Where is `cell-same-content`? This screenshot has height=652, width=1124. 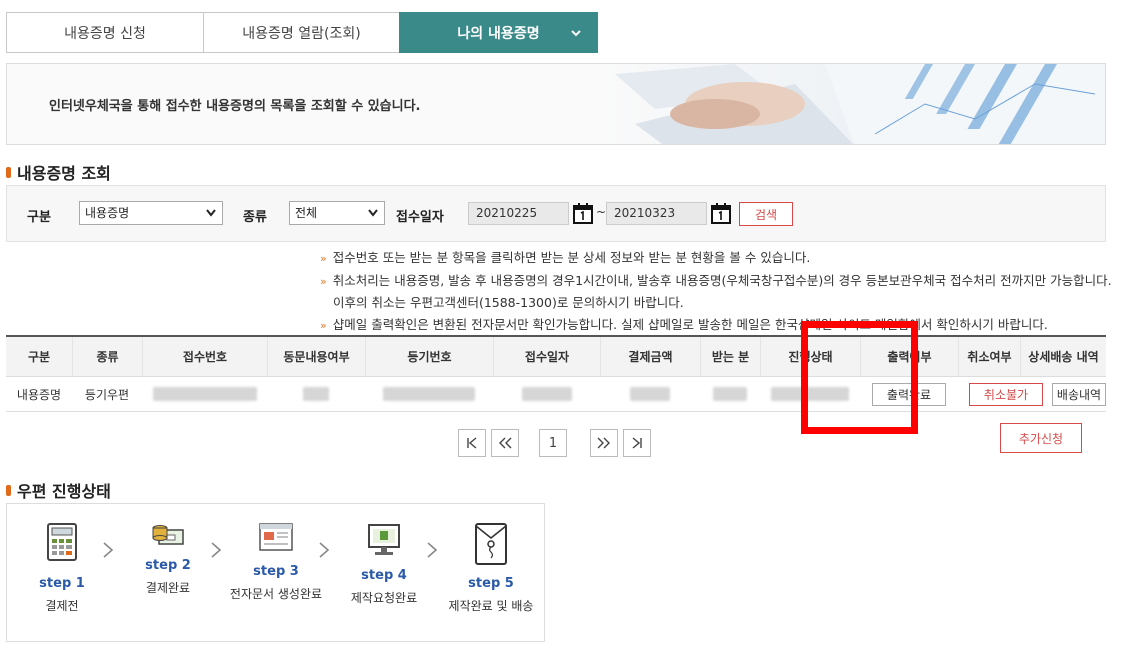
cell-same-content is located at coordinates (316, 394).